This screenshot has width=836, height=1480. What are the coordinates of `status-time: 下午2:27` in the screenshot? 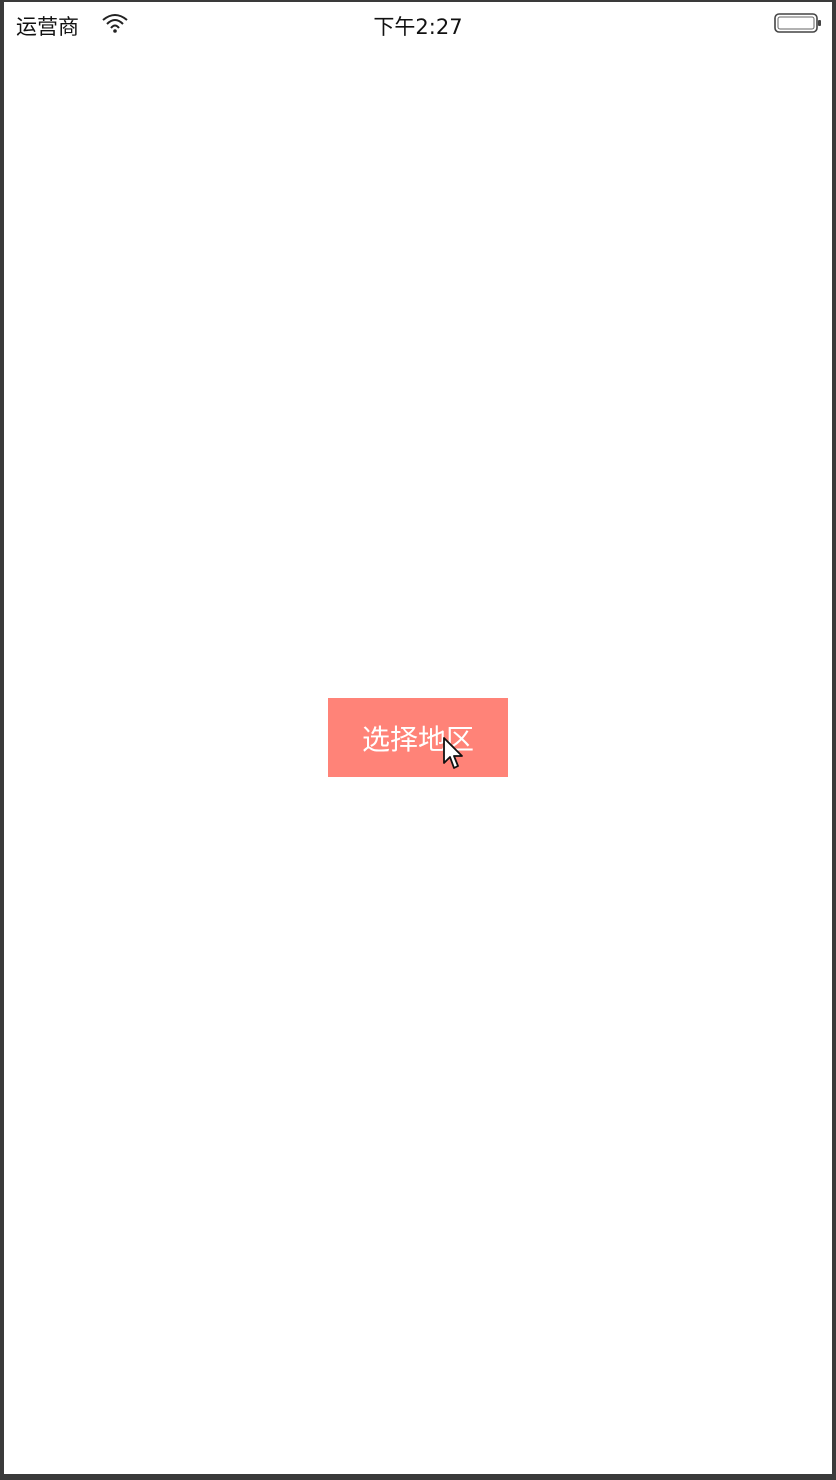 It's located at (418, 27).